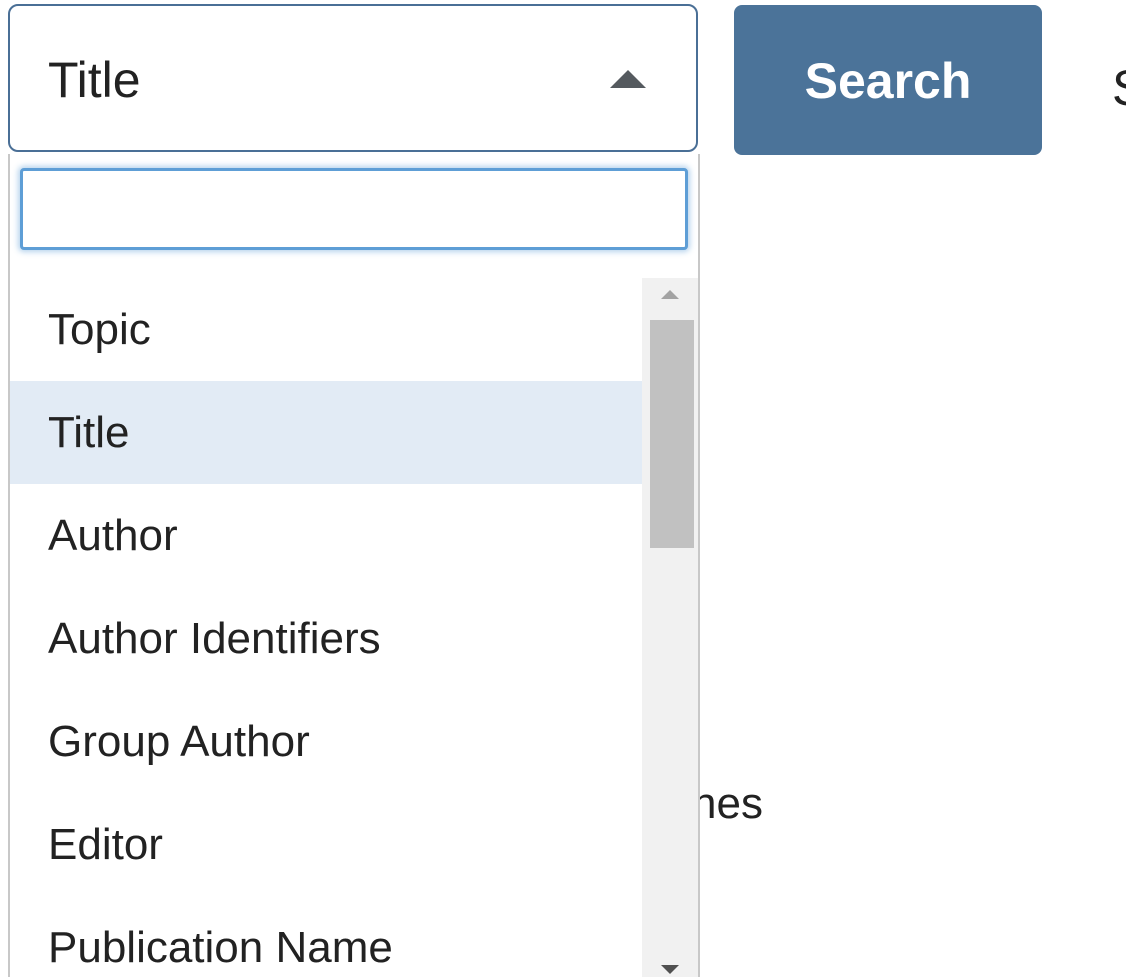 The image size is (1126, 977). What do you see at coordinates (326, 844) in the screenshot?
I see `dropdown-option-editor: Editor` at bounding box center [326, 844].